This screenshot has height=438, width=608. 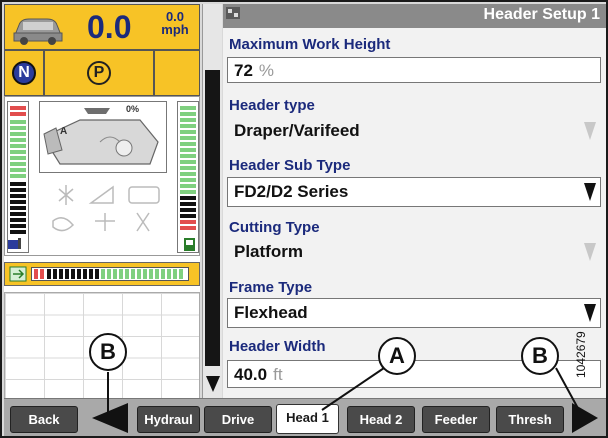 I want to click on tab-feeder: Feeder, so click(x=456, y=419).